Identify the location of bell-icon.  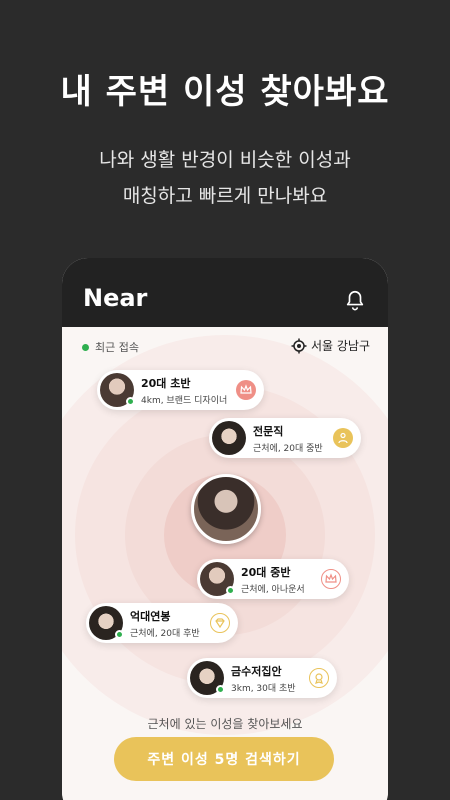
(355, 300).